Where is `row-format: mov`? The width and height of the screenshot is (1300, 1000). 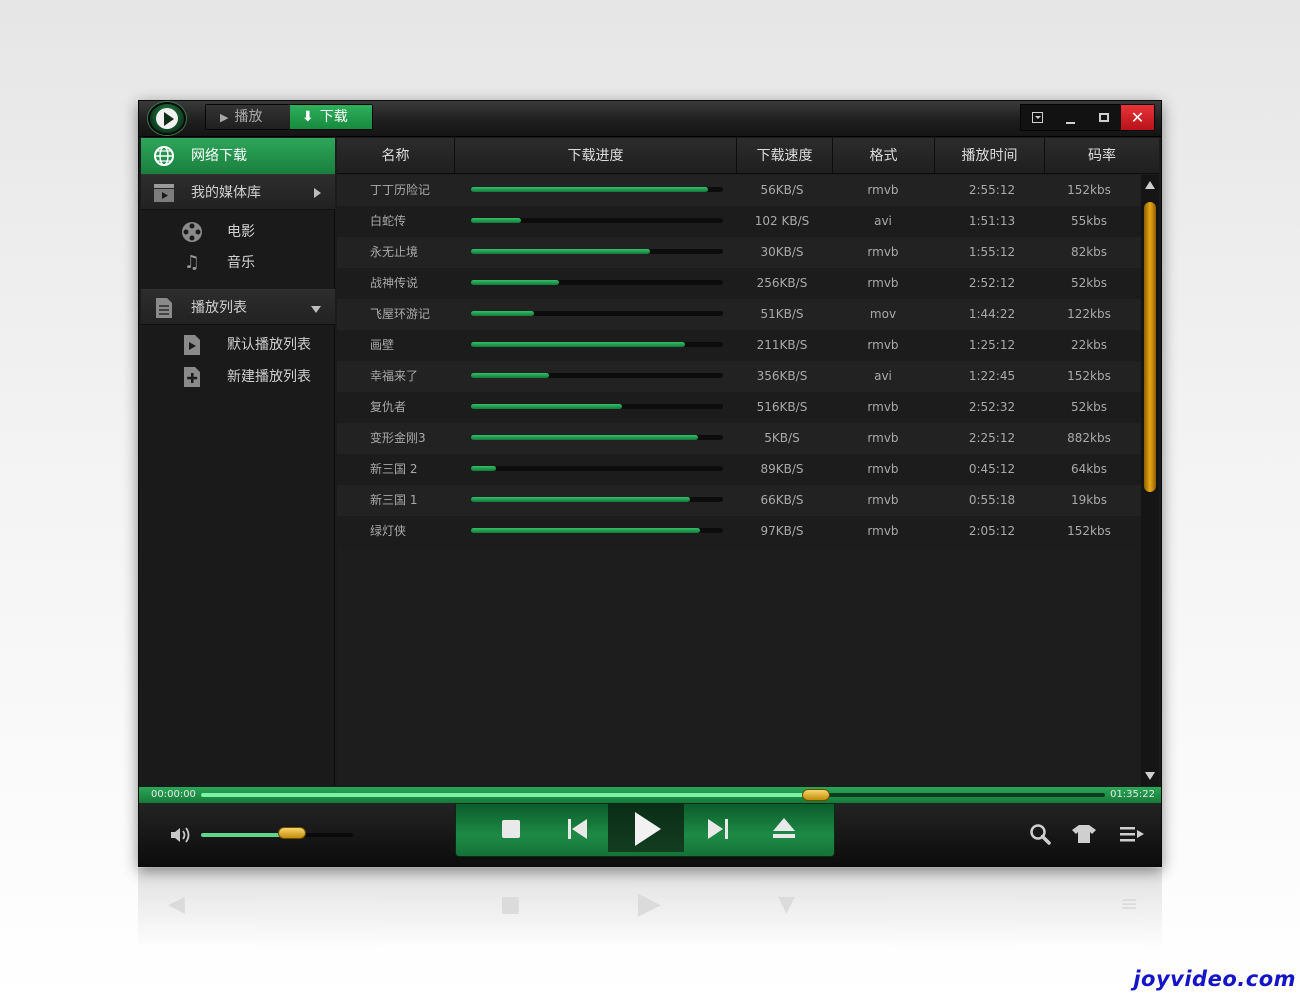
row-format: mov is located at coordinates (883, 314).